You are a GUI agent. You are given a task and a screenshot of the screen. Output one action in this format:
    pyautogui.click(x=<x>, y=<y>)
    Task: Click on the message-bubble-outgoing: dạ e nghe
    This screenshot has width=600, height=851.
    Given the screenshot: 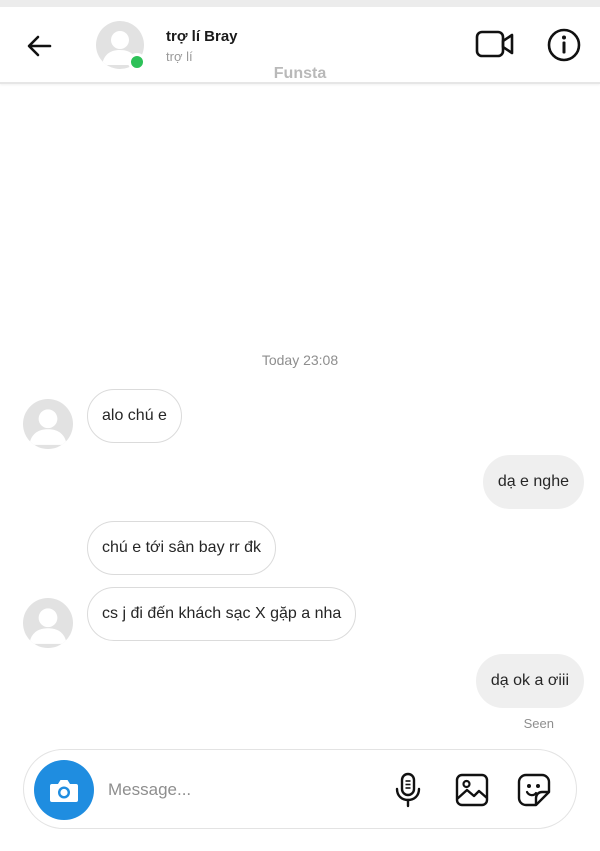 What is the action you would take?
    pyautogui.click(x=533, y=482)
    